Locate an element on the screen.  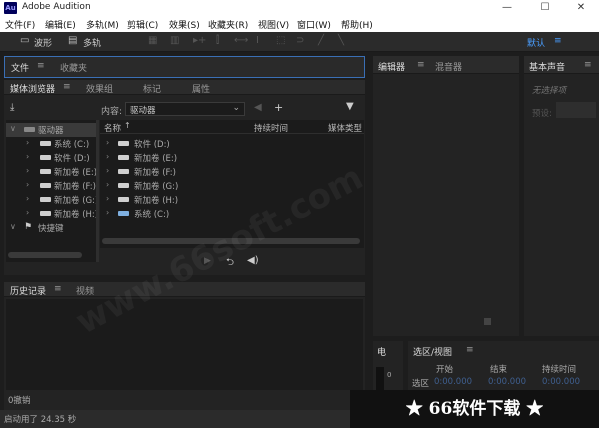
selection-end-value: 0:00.000 is located at coordinates (507, 382).